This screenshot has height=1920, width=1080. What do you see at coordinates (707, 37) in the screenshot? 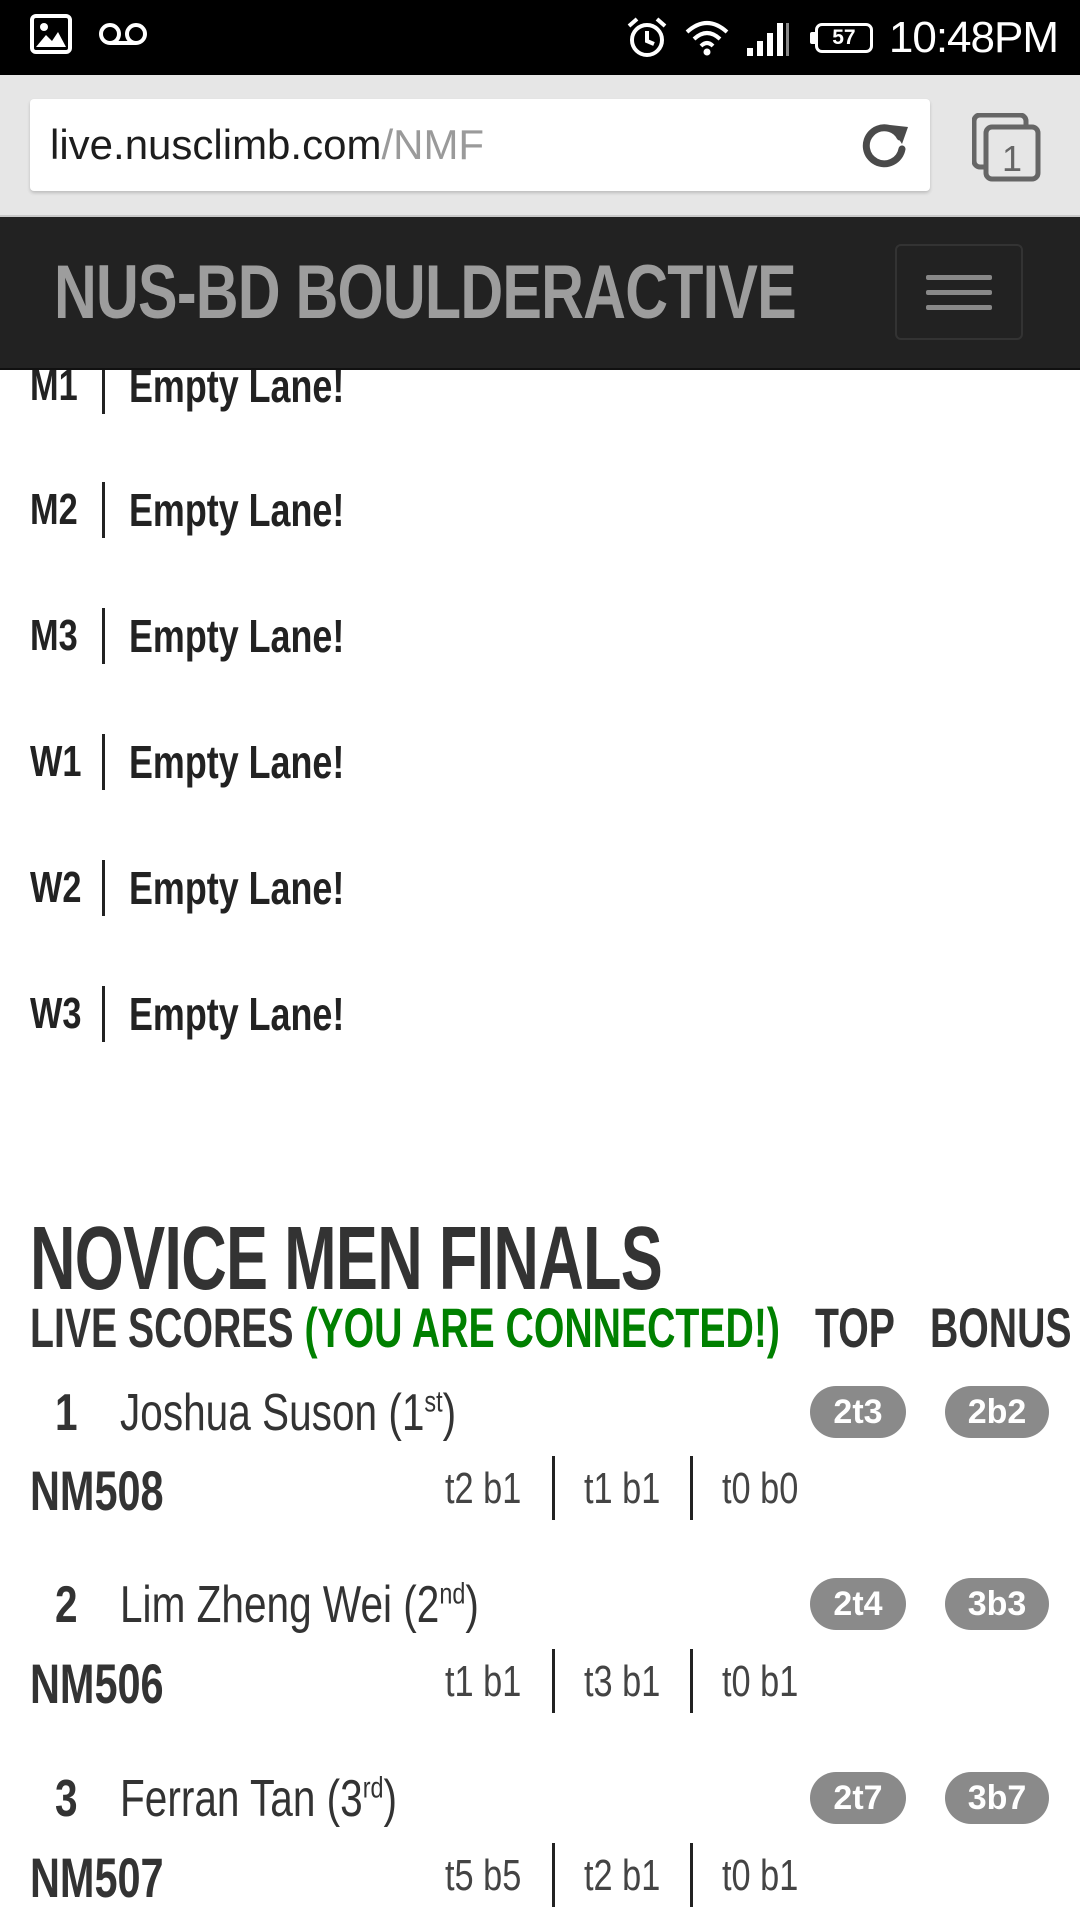
I see `wifi-icon` at bounding box center [707, 37].